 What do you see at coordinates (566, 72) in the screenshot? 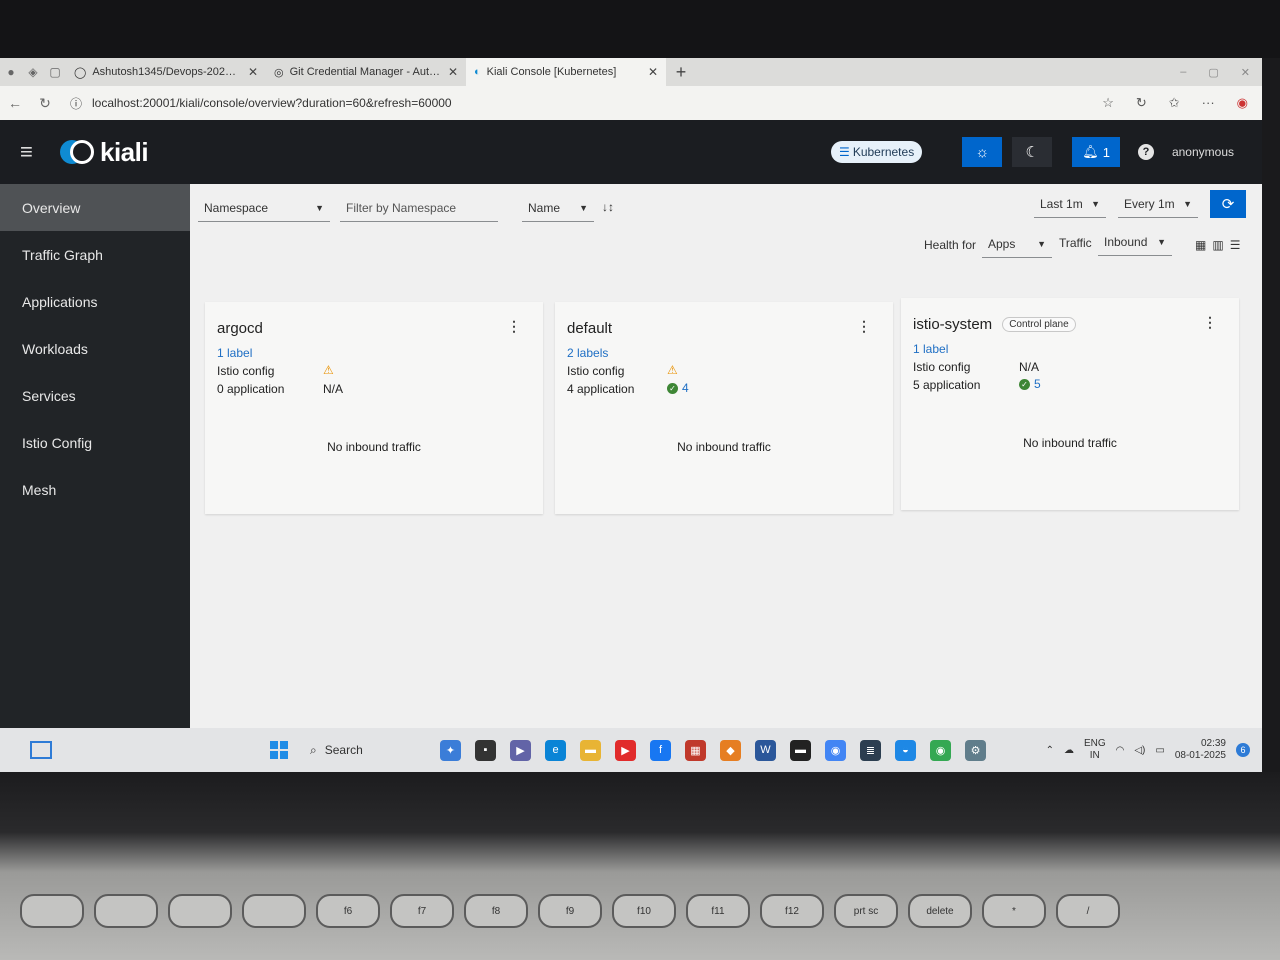
I see `browser-tab-active: ◐ Kiali Console [Kubernetes] ✕` at bounding box center [566, 72].